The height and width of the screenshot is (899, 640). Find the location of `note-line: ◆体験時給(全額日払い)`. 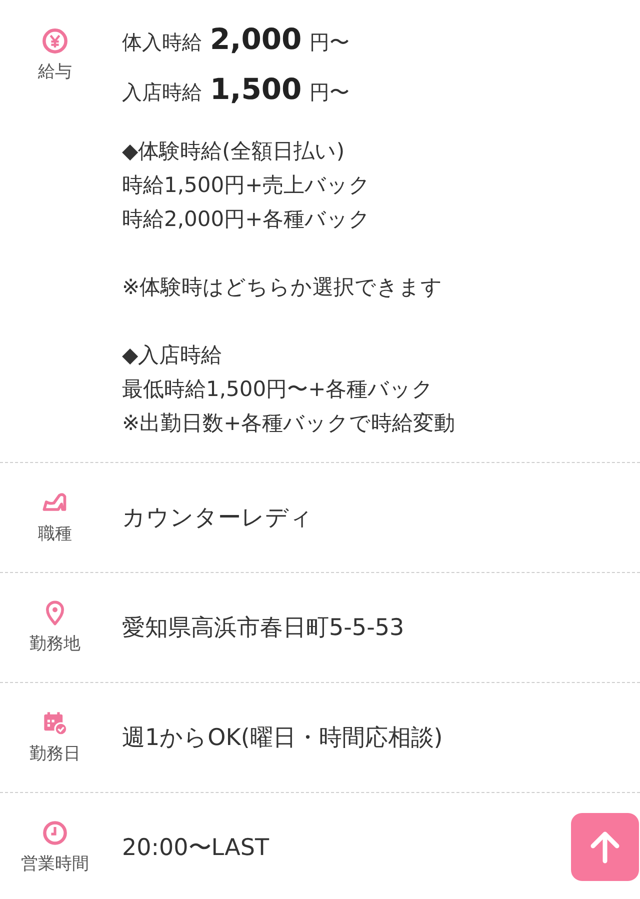

note-line: ◆体験時給(全額日払い) is located at coordinates (234, 151).